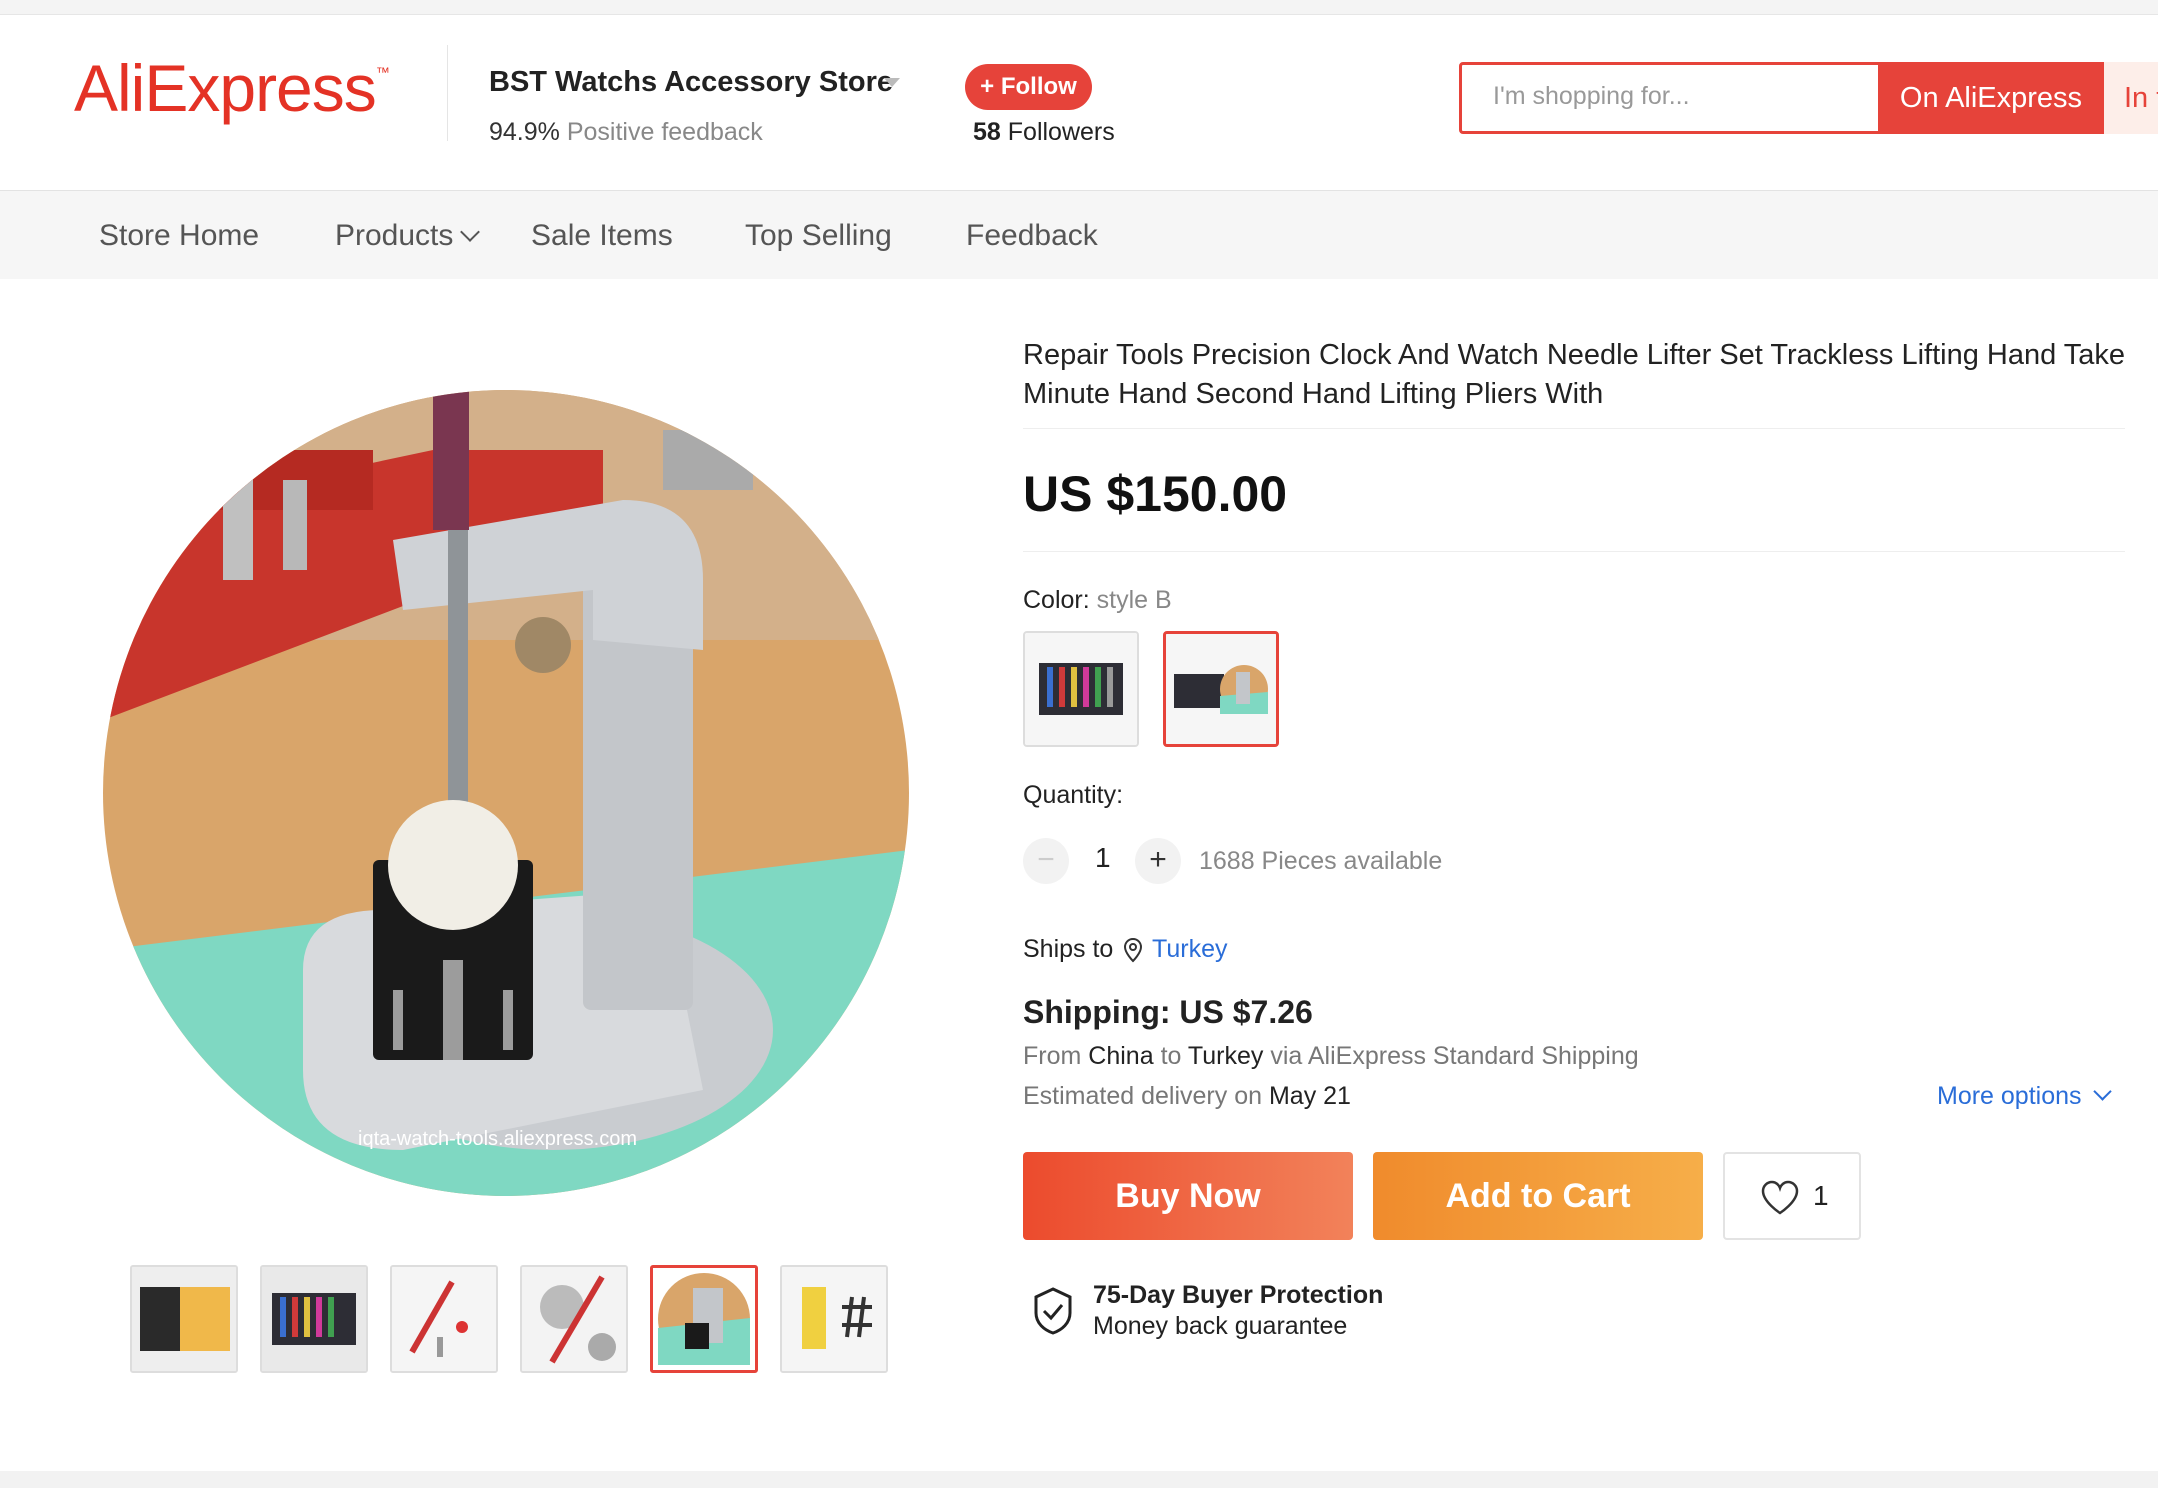  Describe the element at coordinates (408, 236) in the screenshot. I see `nav-products: Products` at that location.